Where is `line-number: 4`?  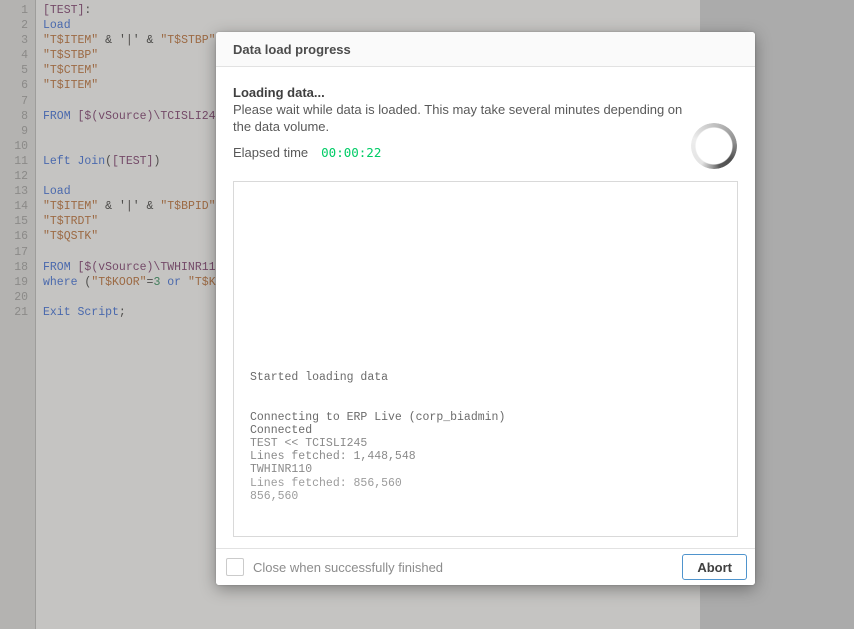 line-number: 4 is located at coordinates (24, 56).